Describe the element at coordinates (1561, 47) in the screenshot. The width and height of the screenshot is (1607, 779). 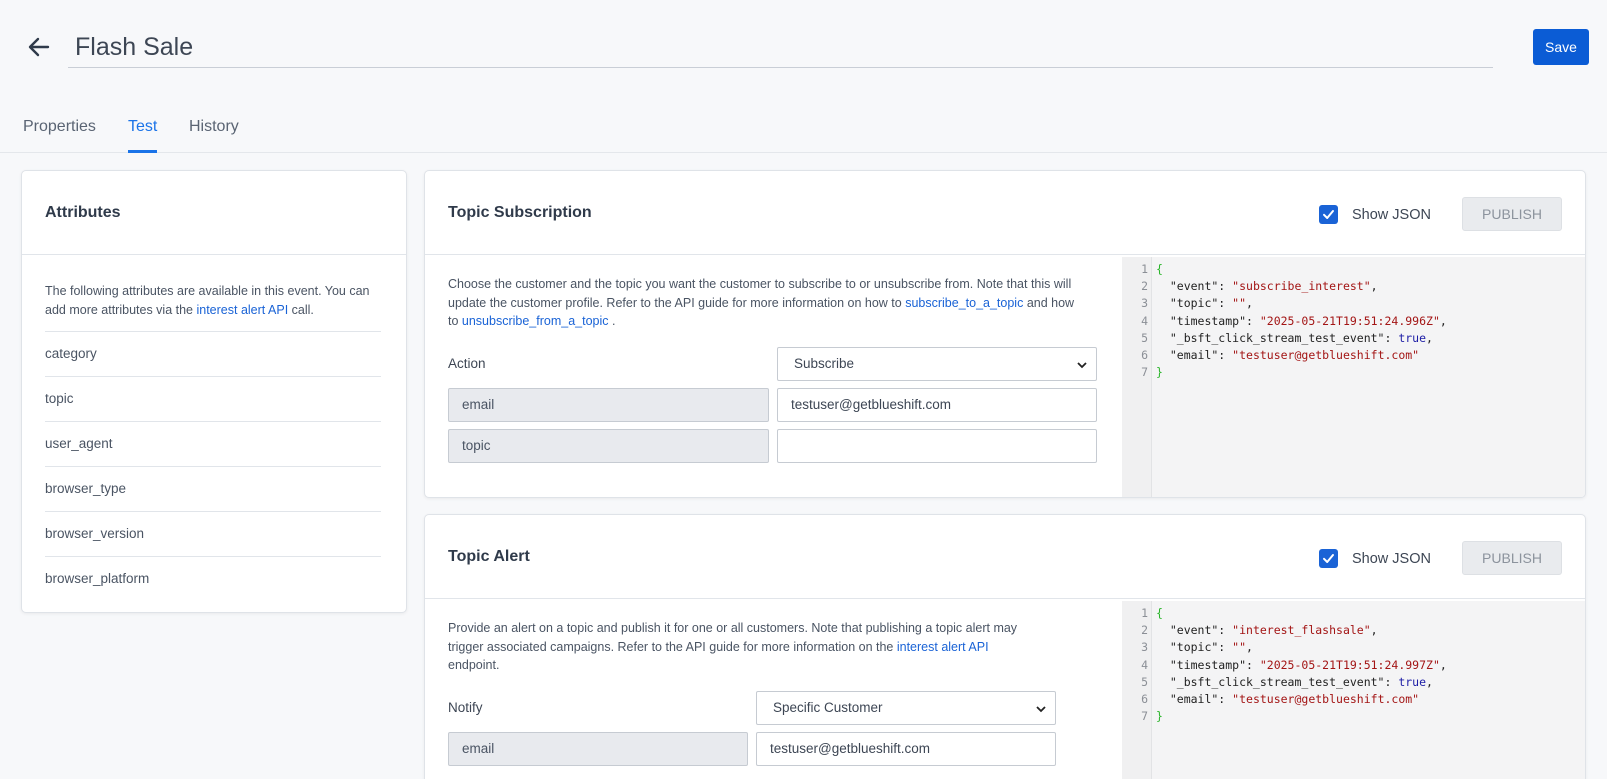
I see `save-button: Save` at that location.